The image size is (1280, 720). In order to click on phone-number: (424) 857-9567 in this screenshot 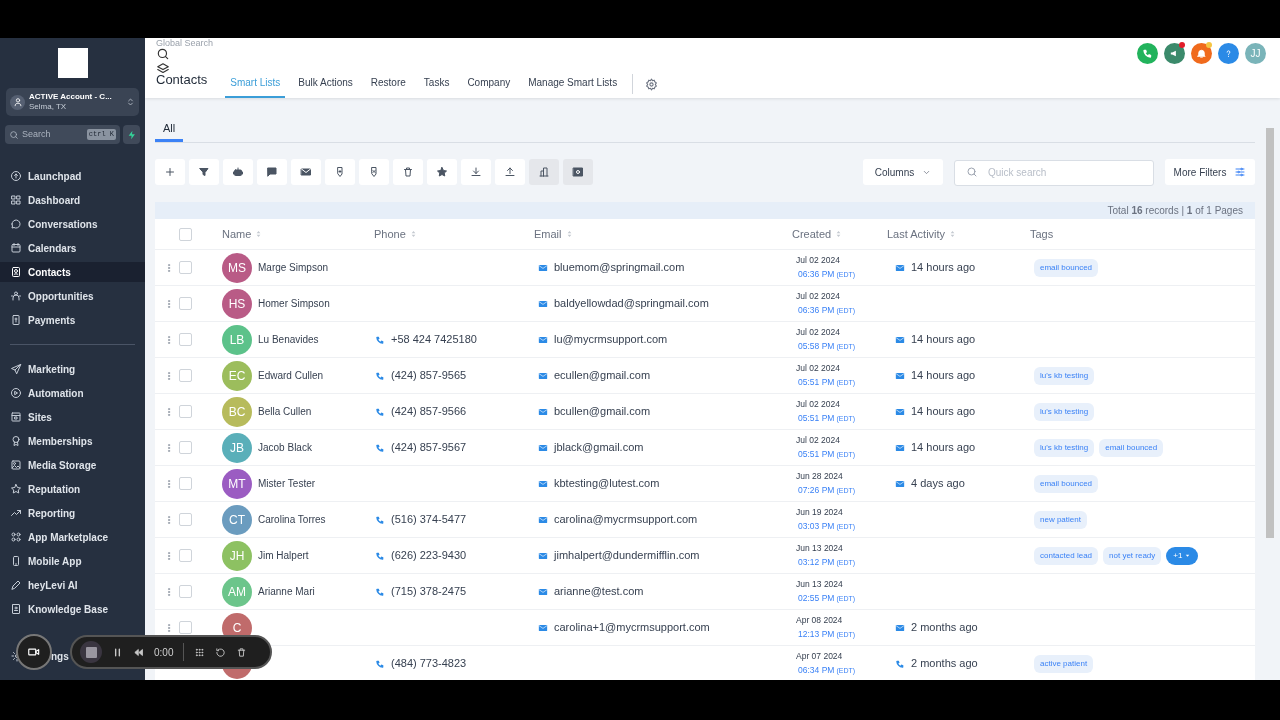, I will do `click(429, 447)`.